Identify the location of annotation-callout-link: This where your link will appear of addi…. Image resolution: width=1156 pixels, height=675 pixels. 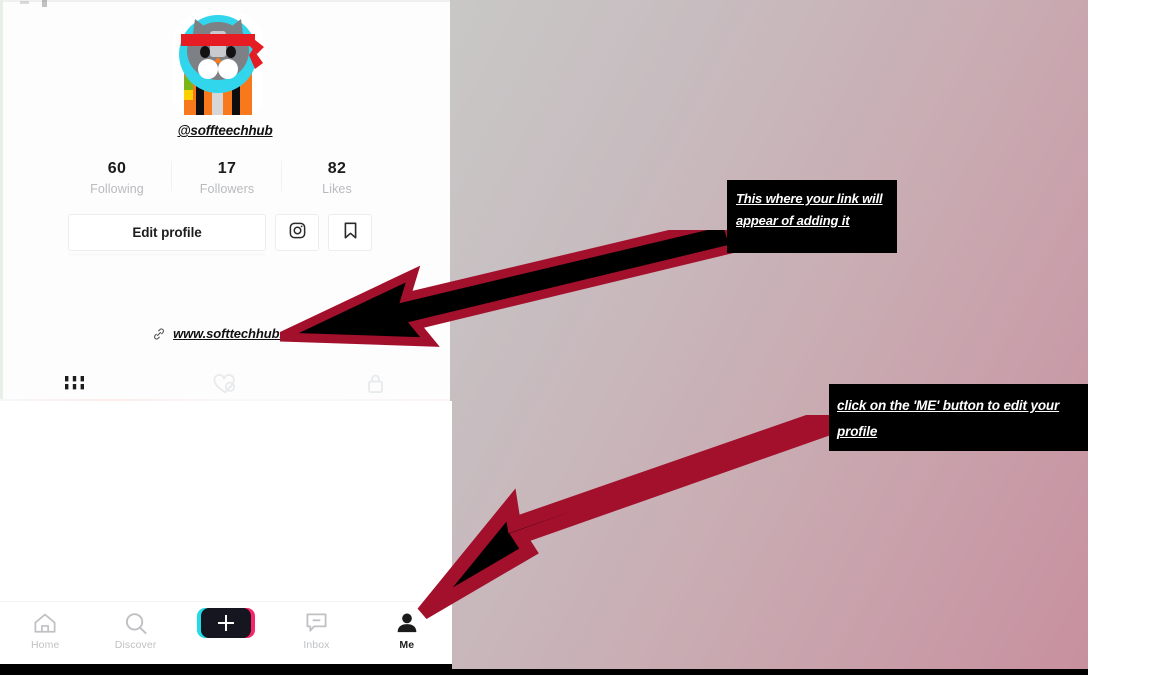
(812, 216).